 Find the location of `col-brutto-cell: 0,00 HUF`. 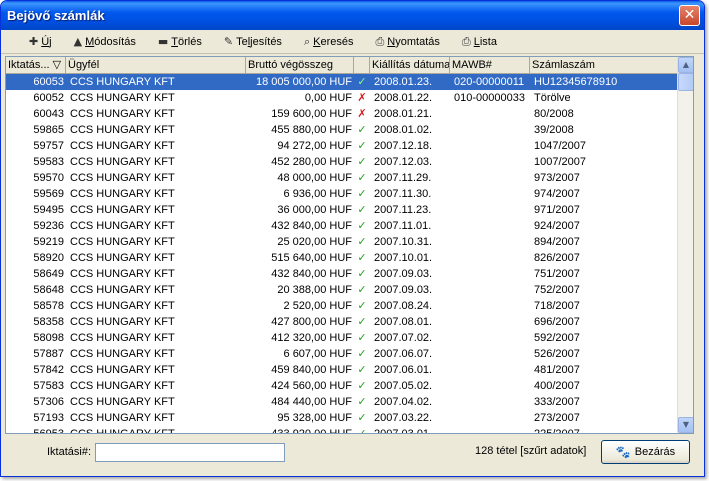

col-brutto-cell: 0,00 HUF is located at coordinates (328, 98).